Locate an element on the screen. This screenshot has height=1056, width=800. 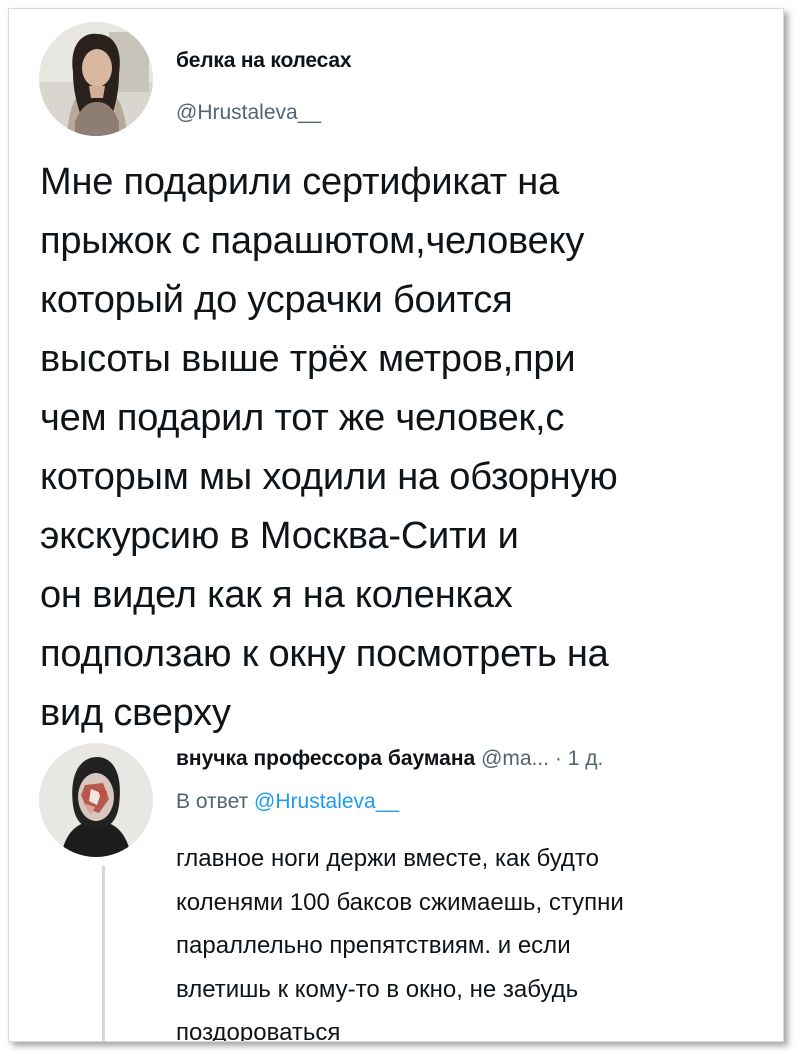
author-avatar is located at coordinates (96, 79).